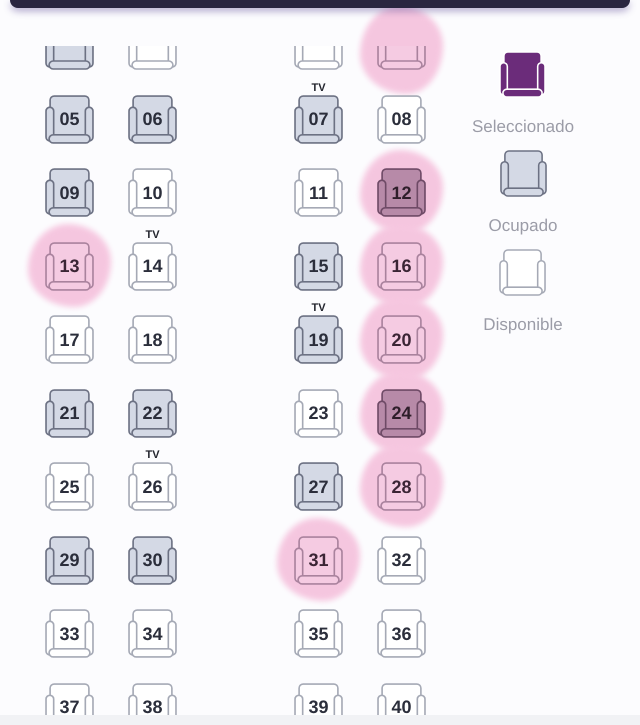 The image size is (640, 725). I want to click on legend-label: Ocupado, so click(523, 226).